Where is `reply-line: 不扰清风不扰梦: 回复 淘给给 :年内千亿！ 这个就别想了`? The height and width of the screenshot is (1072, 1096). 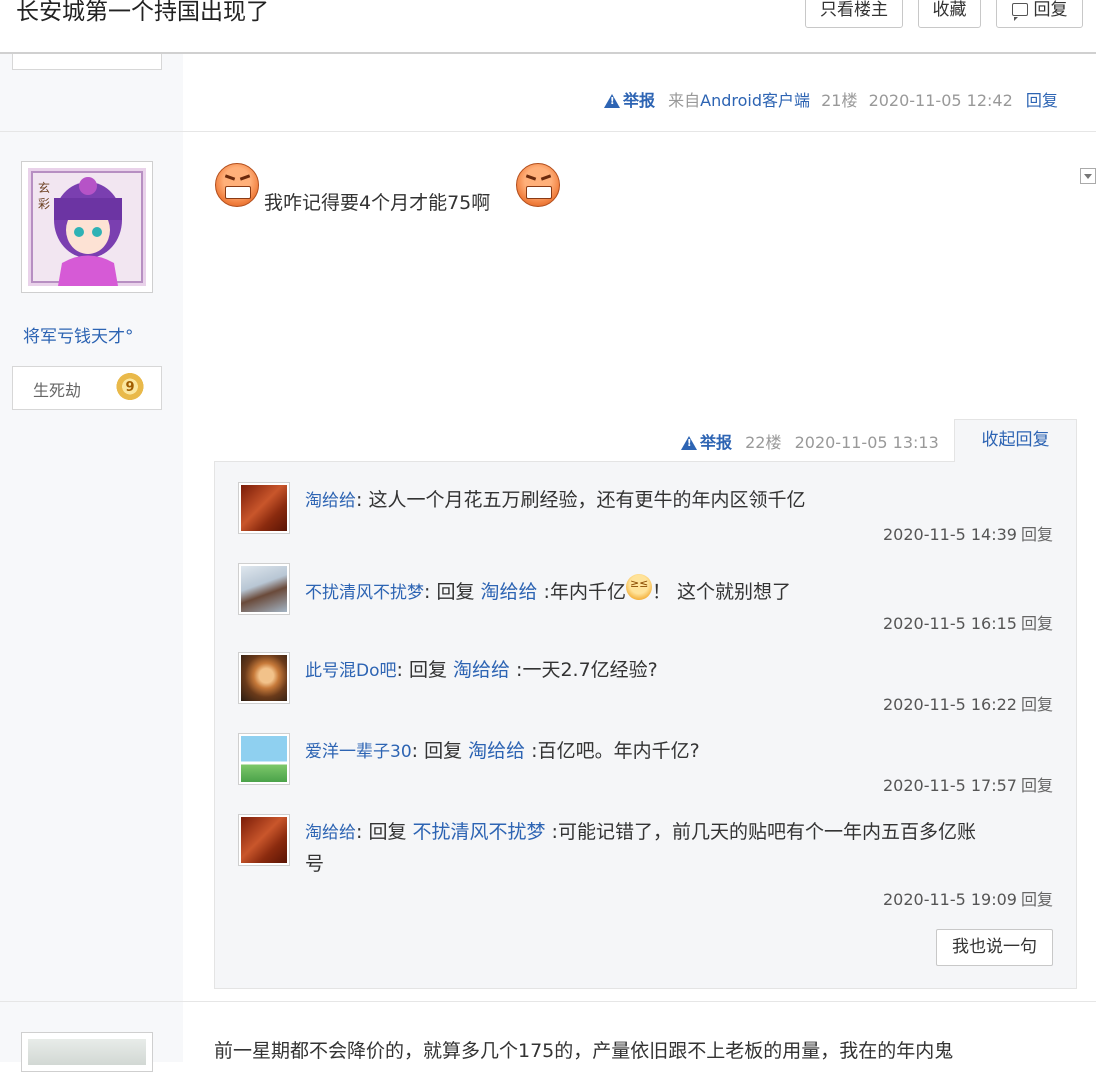
reply-line: 不扰清风不扰梦: 回复 淘给给 :年内千亿！ 这个就别想了 is located at coordinates (548, 589).